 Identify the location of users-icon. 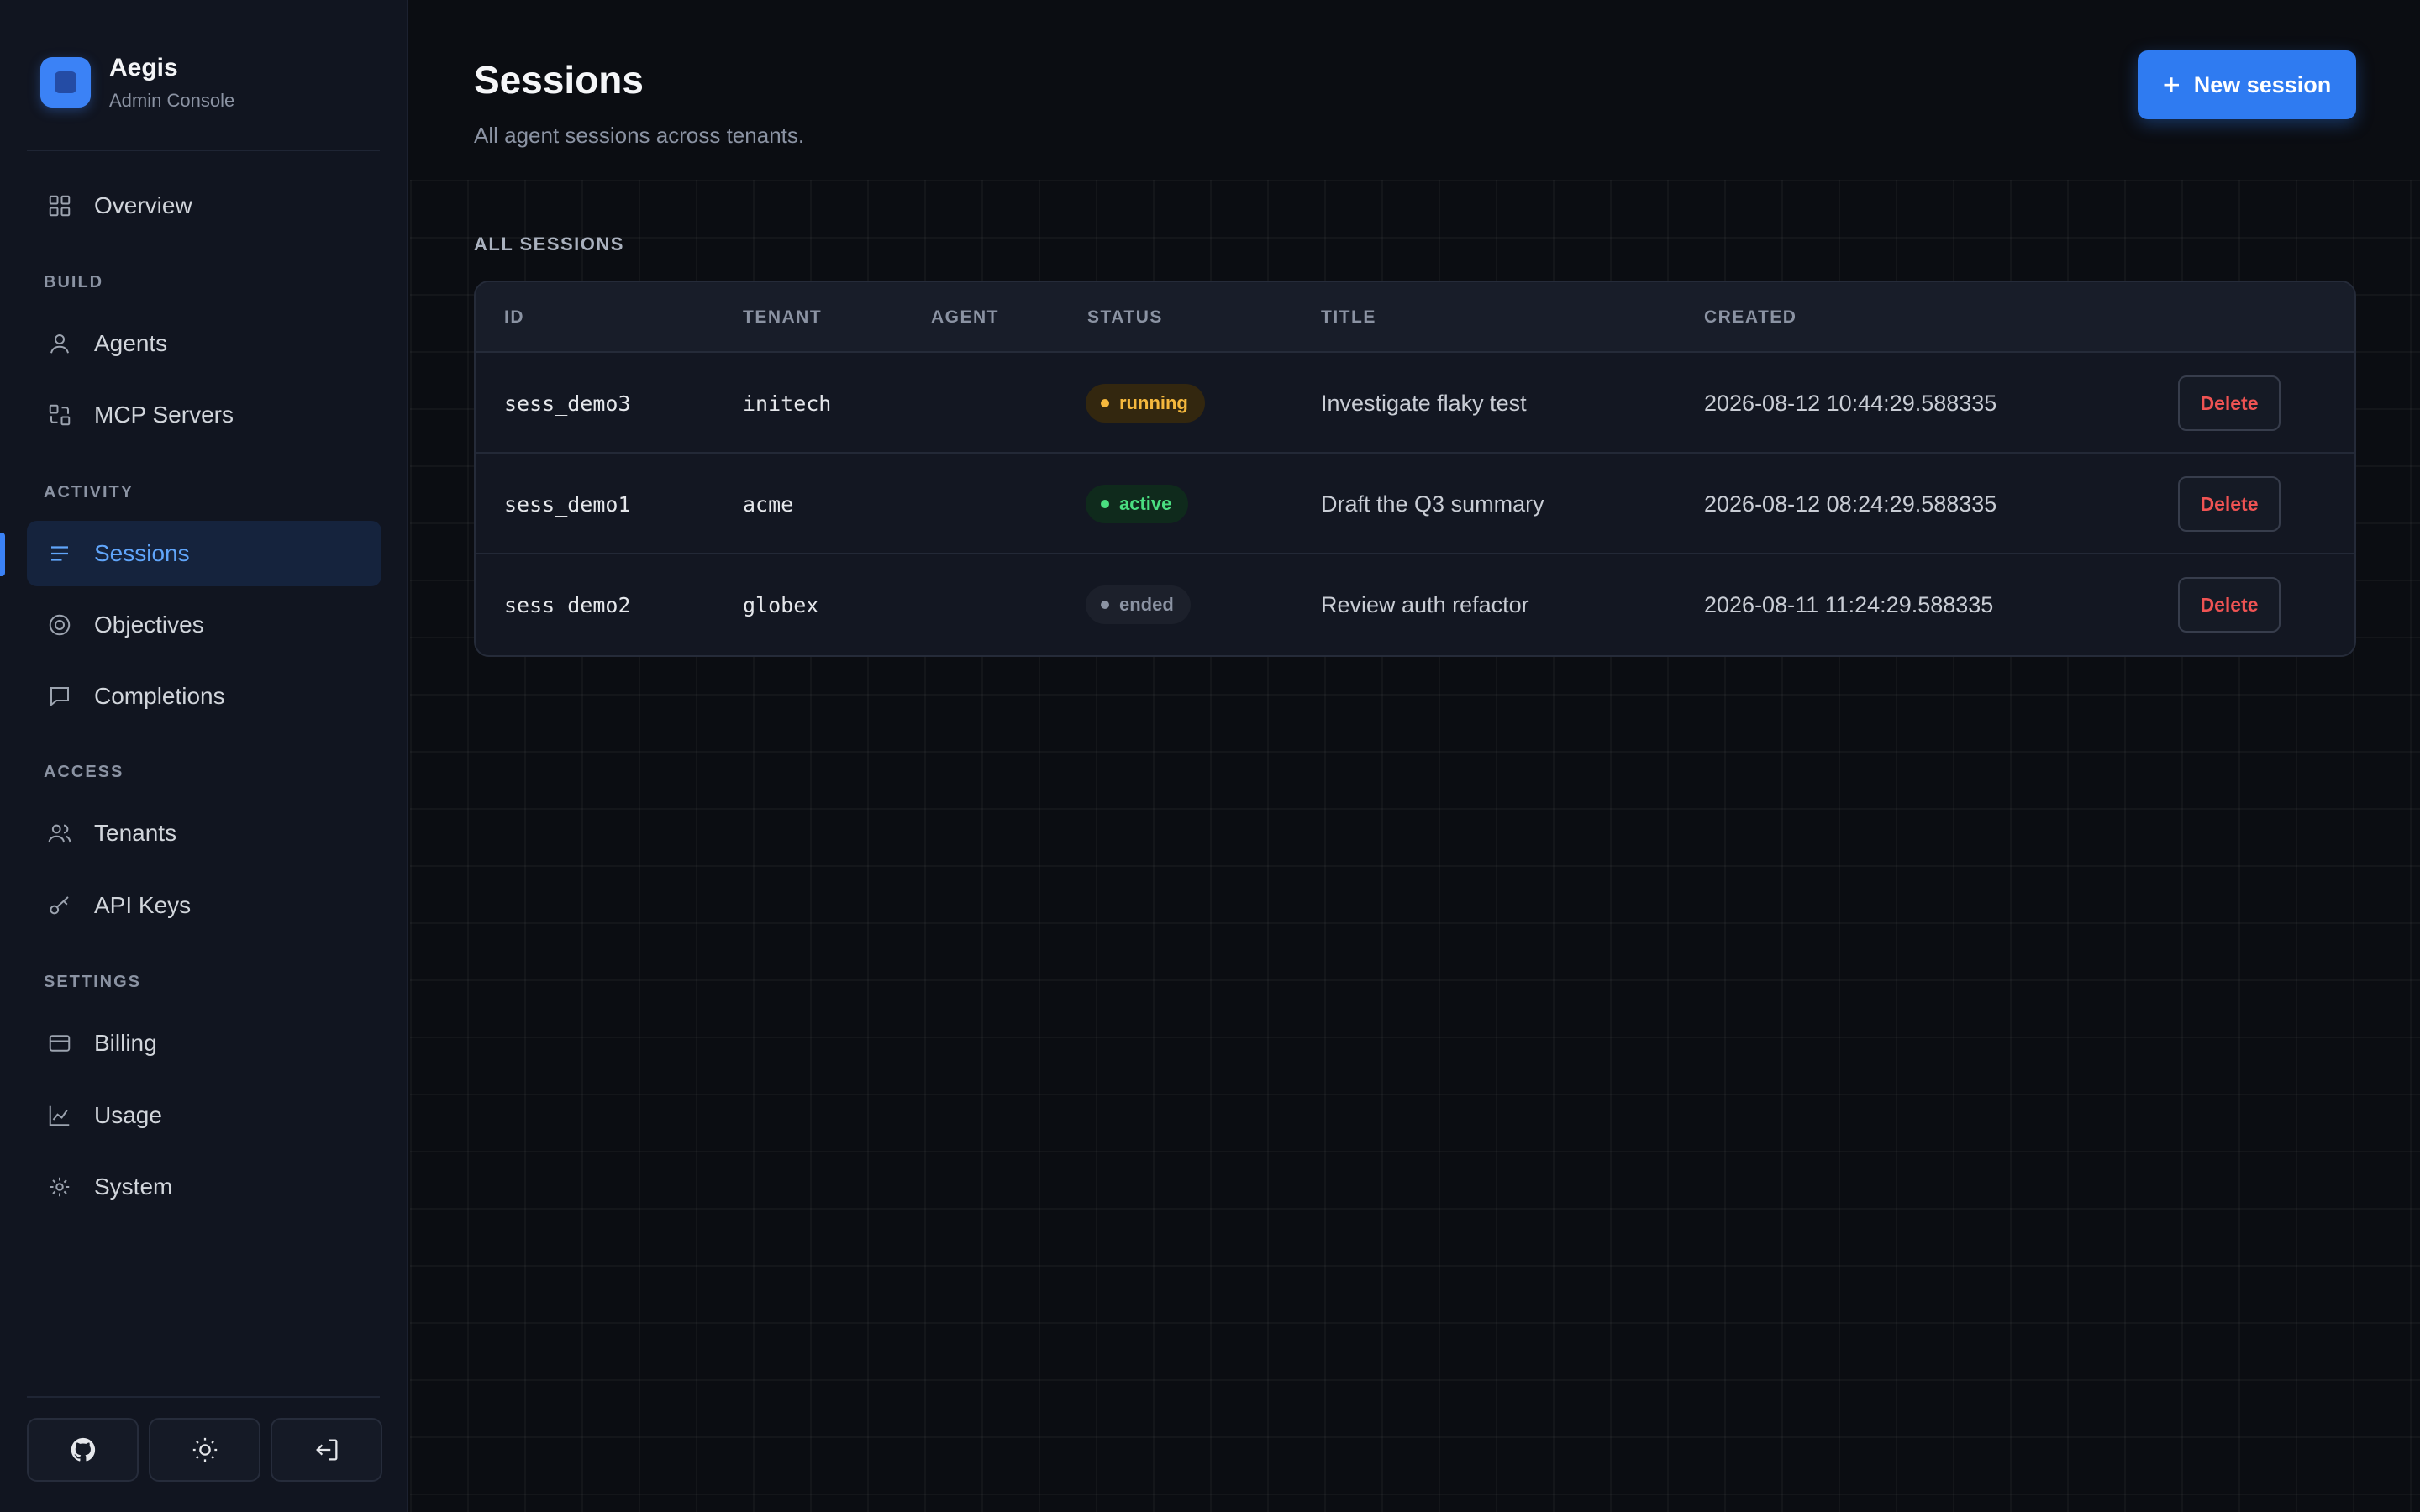
(60, 833).